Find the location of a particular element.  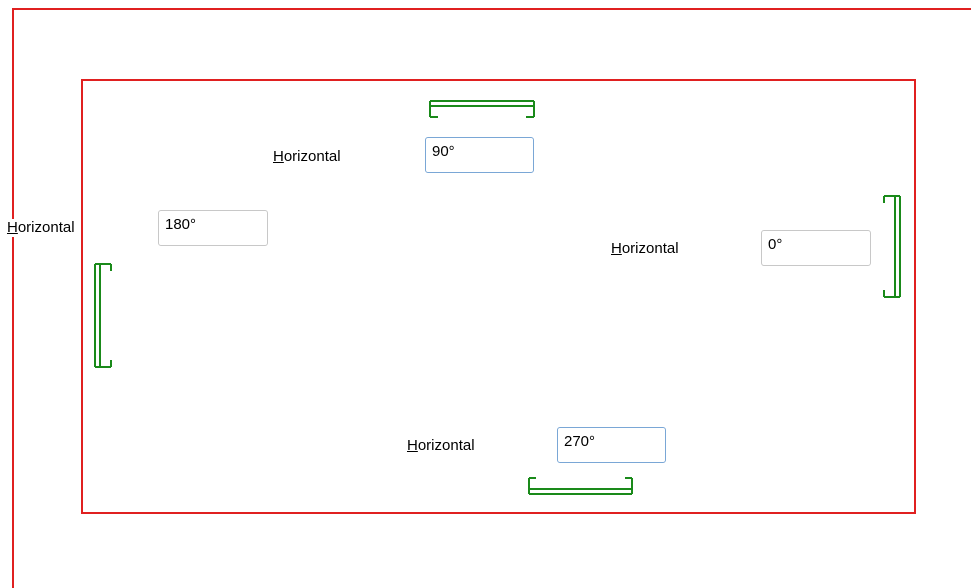

label-right-text: orizontal is located at coordinates (650, 248).